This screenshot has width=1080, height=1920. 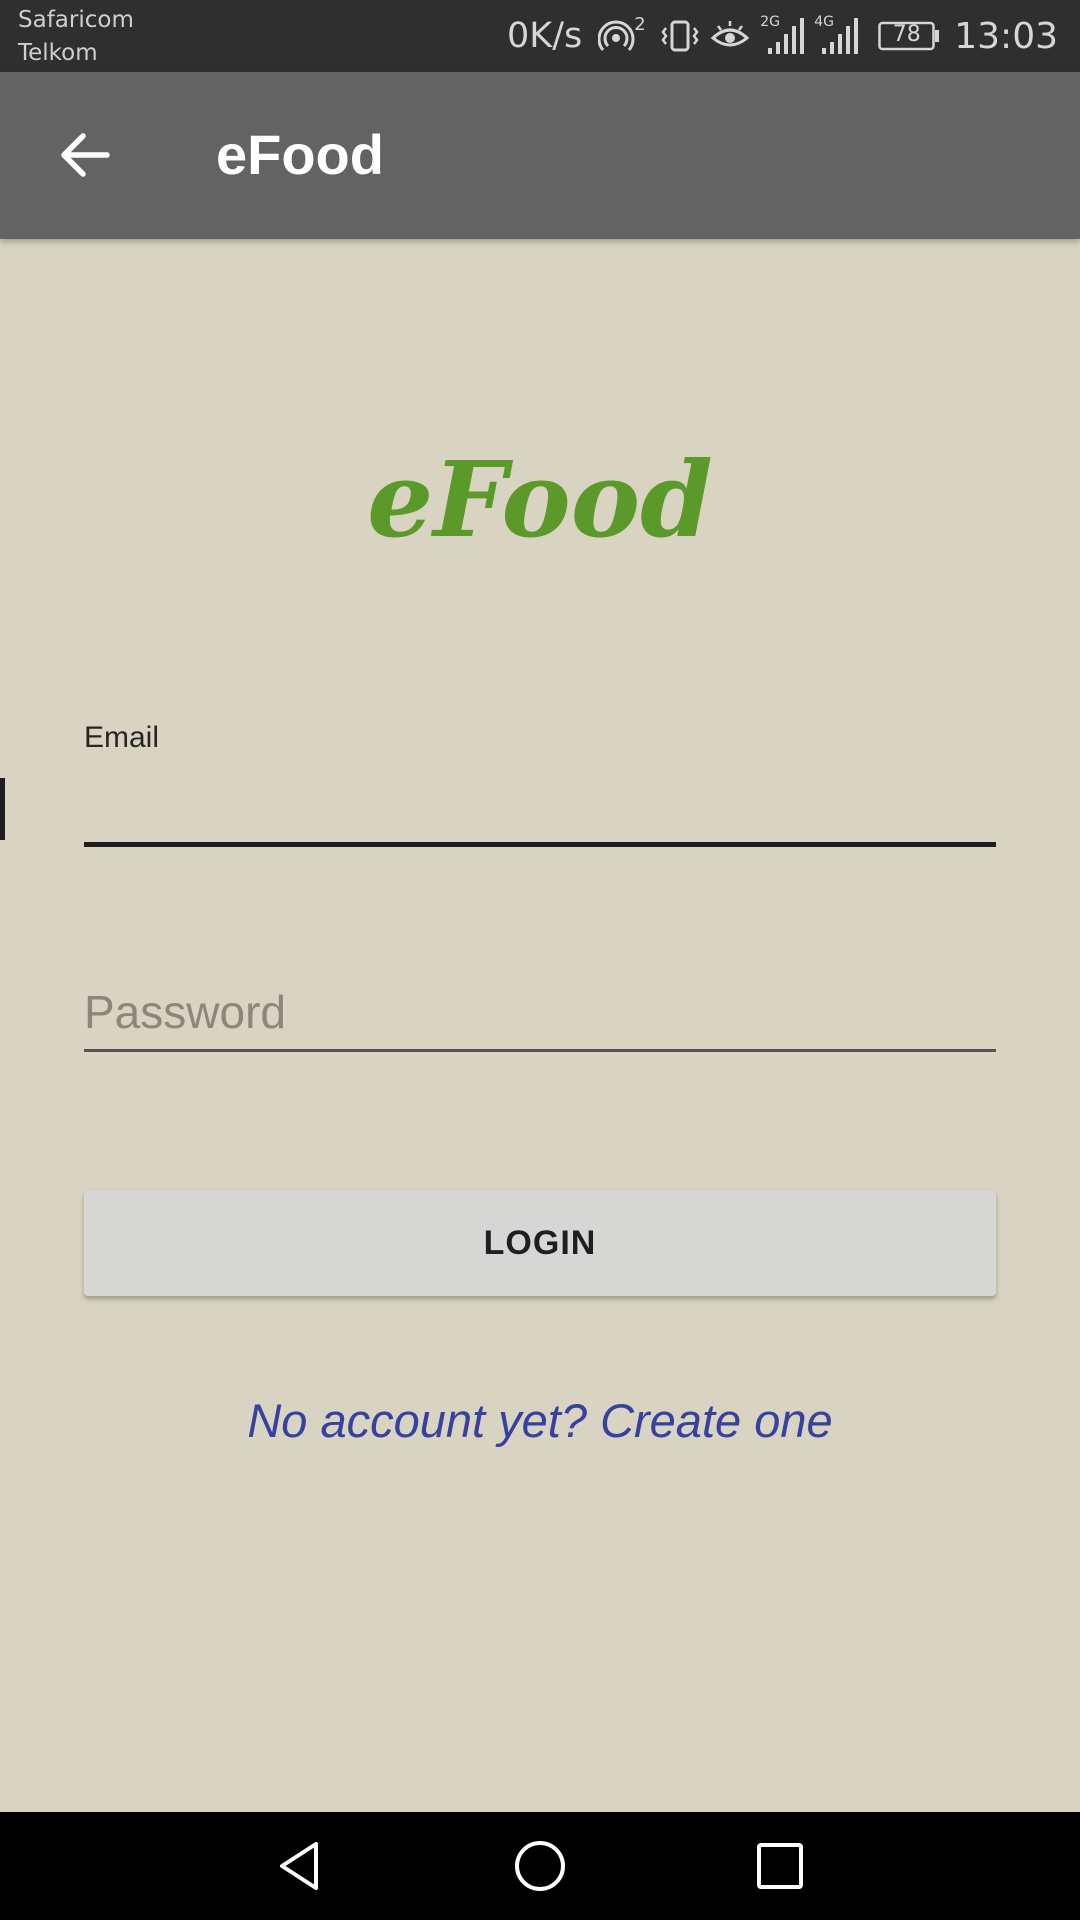 What do you see at coordinates (1006, 36) in the screenshot?
I see `clock: 13:03` at bounding box center [1006, 36].